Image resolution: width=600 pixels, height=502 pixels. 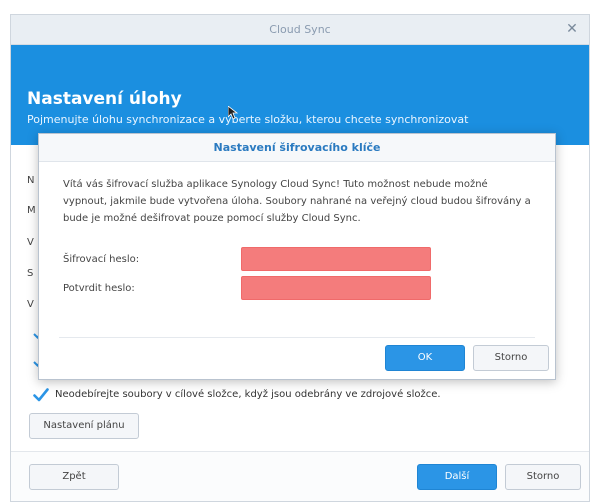 What do you see at coordinates (425, 358) in the screenshot?
I see `ok-button: OK` at bounding box center [425, 358].